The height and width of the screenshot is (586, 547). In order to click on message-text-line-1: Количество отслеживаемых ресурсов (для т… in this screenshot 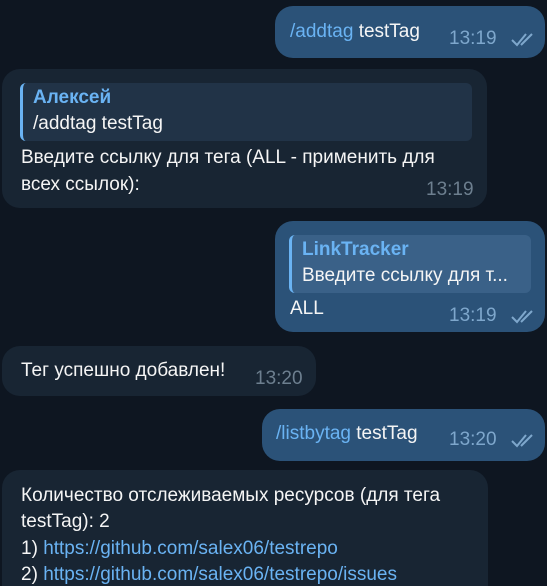, I will do `click(231, 495)`.